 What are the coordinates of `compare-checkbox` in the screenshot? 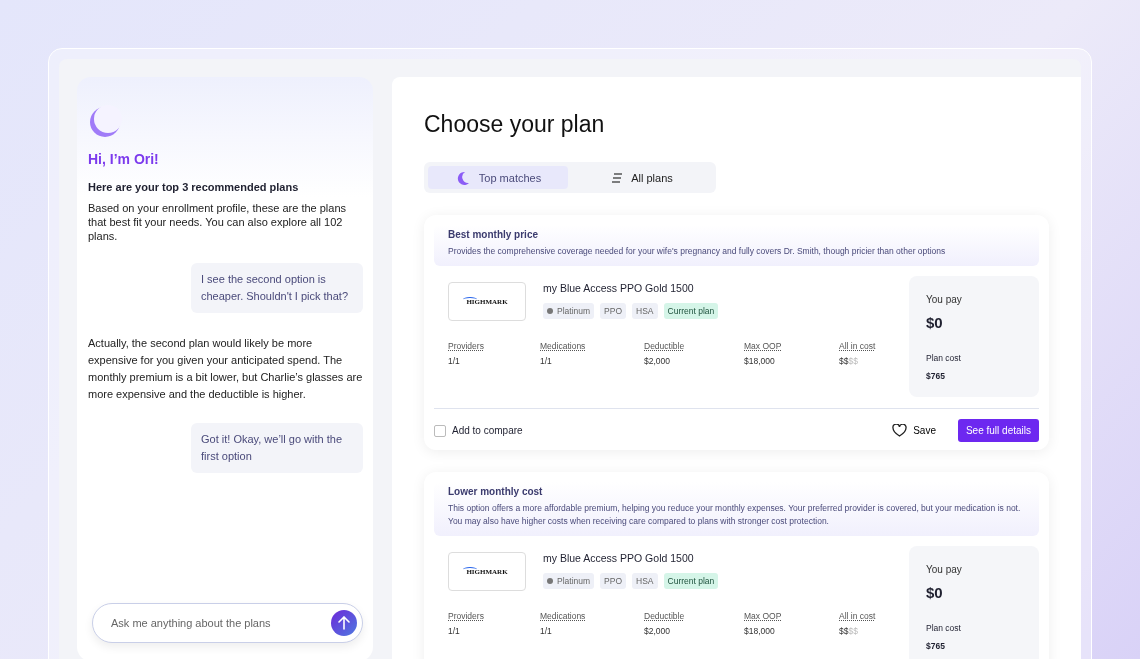 It's located at (440, 430).